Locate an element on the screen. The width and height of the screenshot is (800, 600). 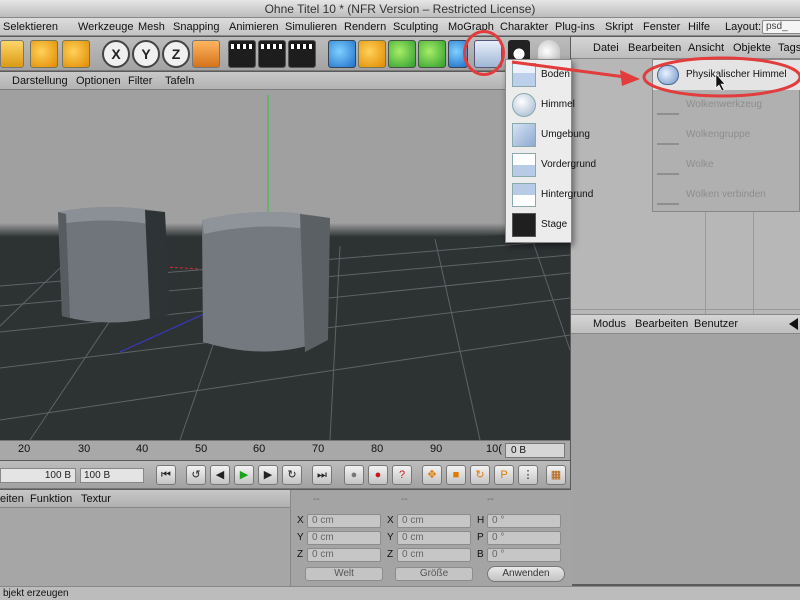
size-y-label: Y is located at coordinates (390, 537).